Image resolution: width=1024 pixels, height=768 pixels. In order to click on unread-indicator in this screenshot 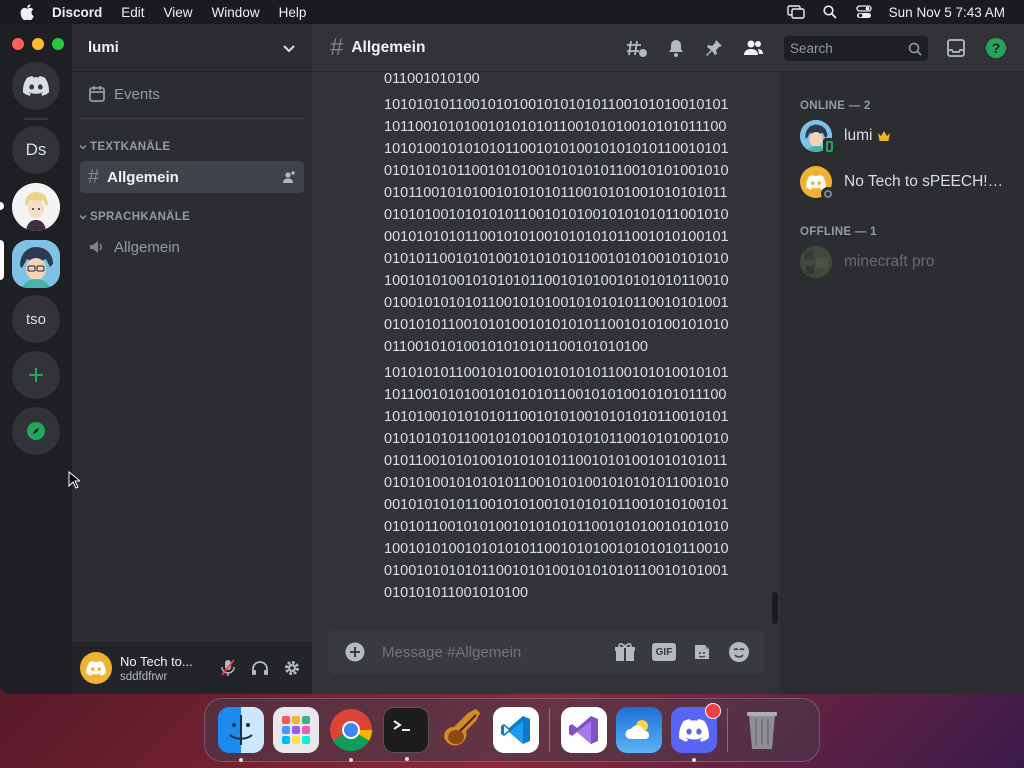, I will do `click(2, 206)`.